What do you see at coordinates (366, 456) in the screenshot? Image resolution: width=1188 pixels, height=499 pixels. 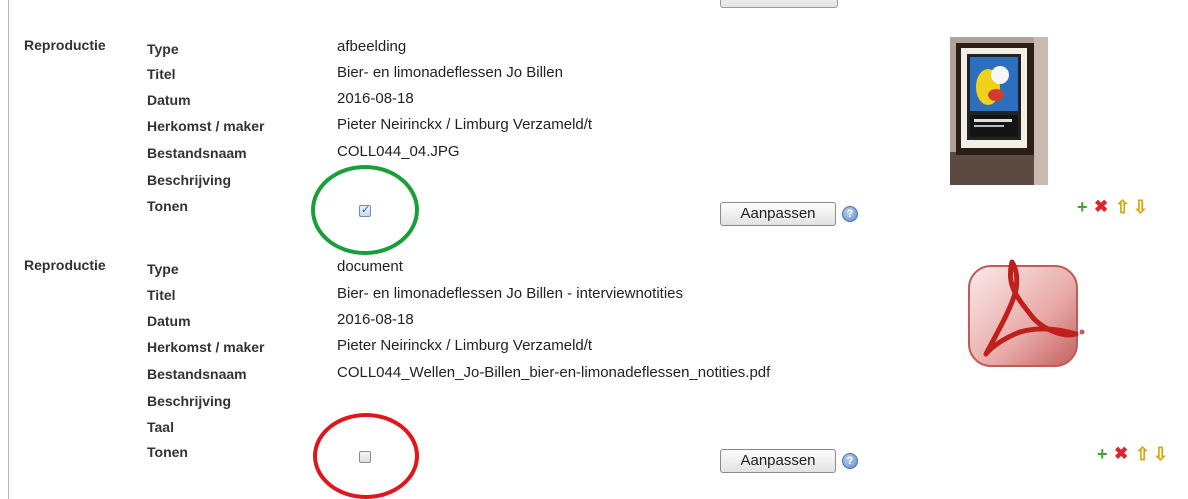 I see `red-circle-annotation` at bounding box center [366, 456].